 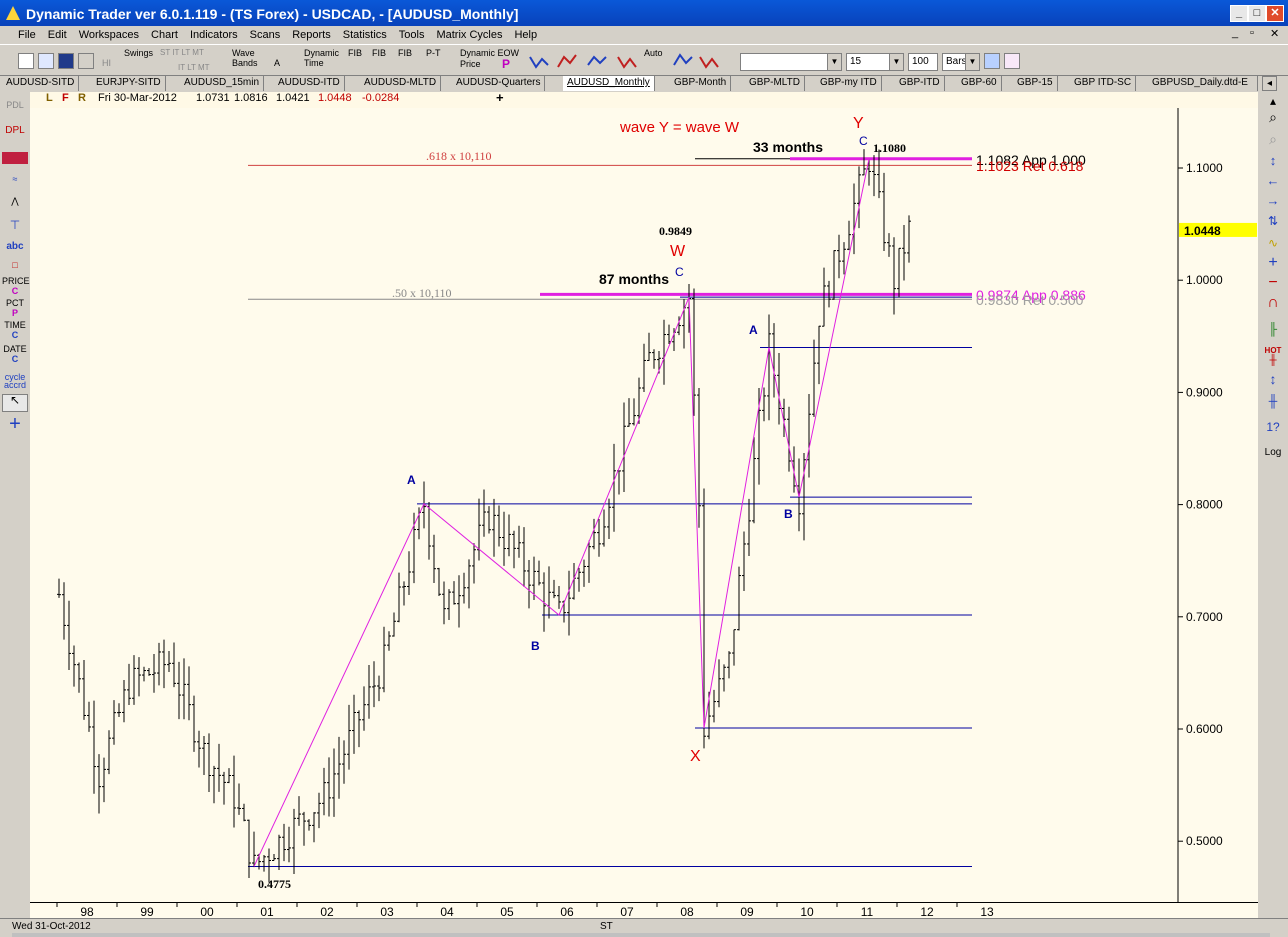 I want to click on tab-audusd-itd: AUDUSD-ITD, so click(x=309, y=83).